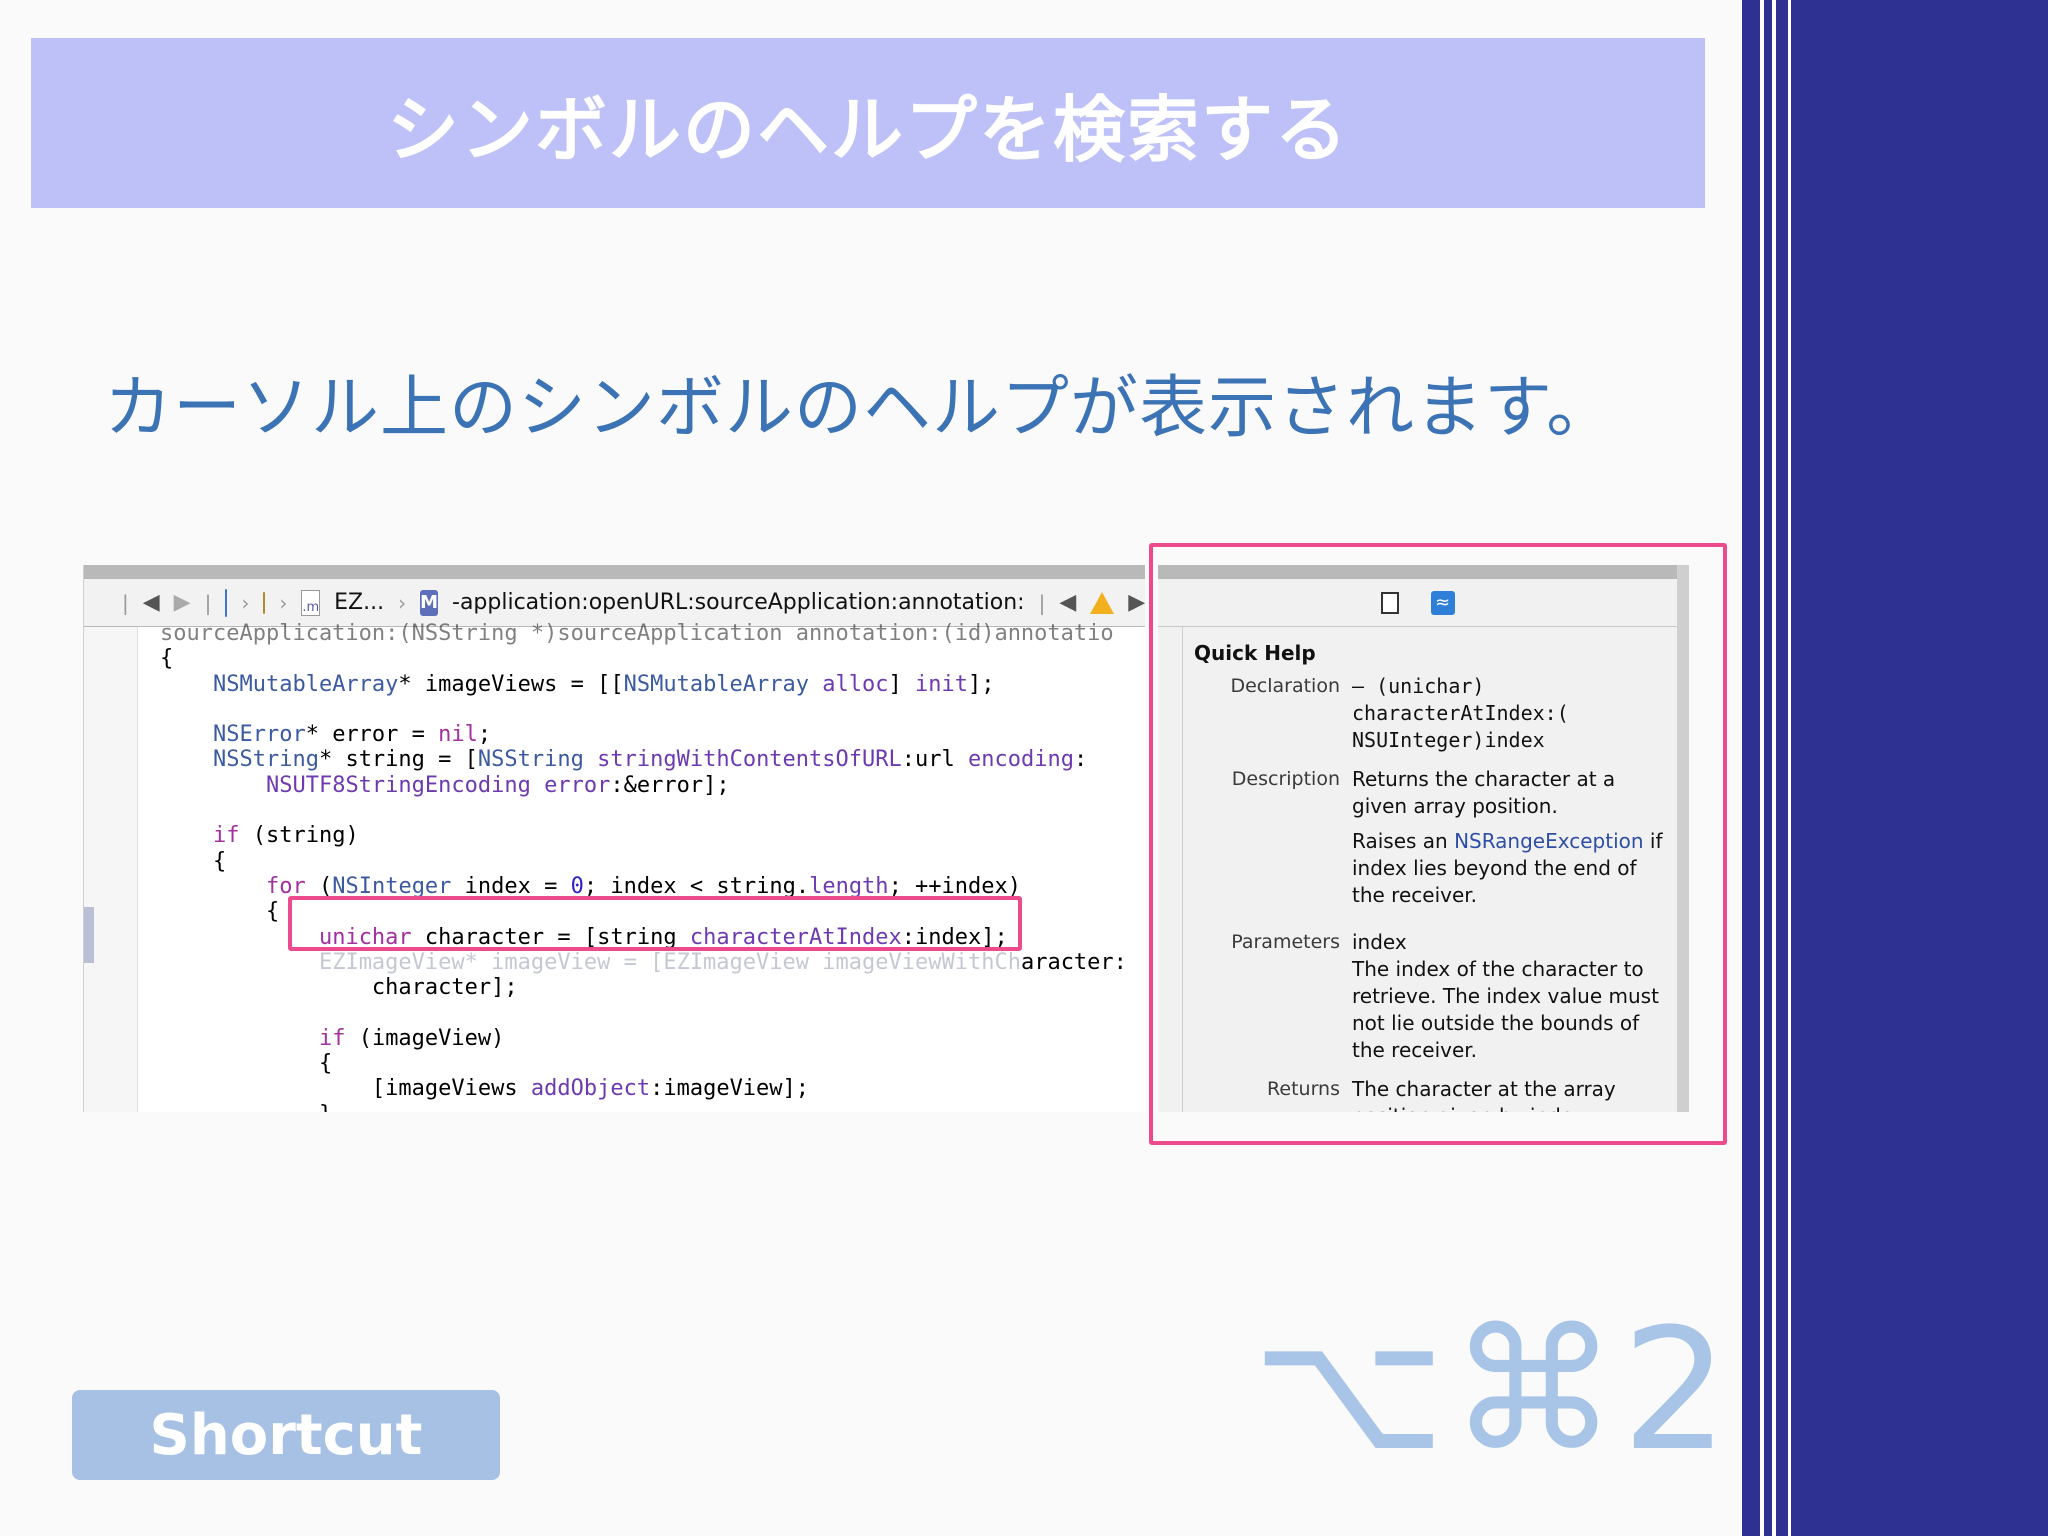  I want to click on code-line: }, so click(652, 1107).